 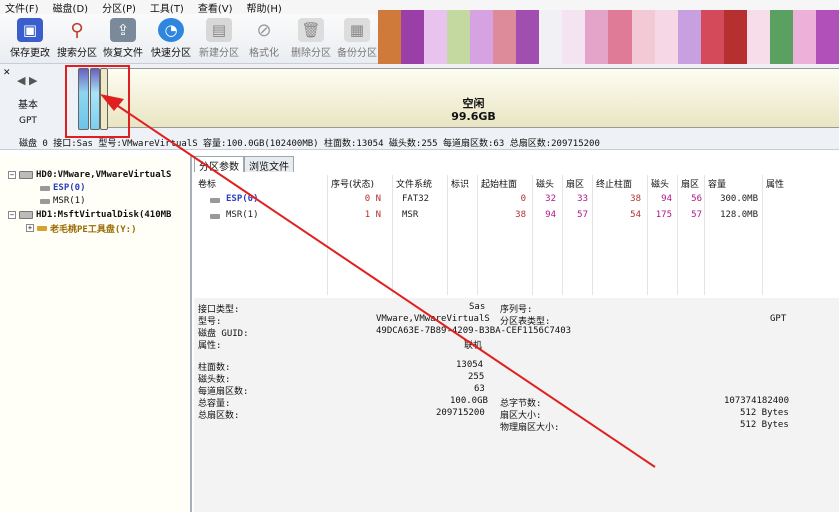 I want to click on menu-disk: 磁盘(D), so click(x=71, y=7).